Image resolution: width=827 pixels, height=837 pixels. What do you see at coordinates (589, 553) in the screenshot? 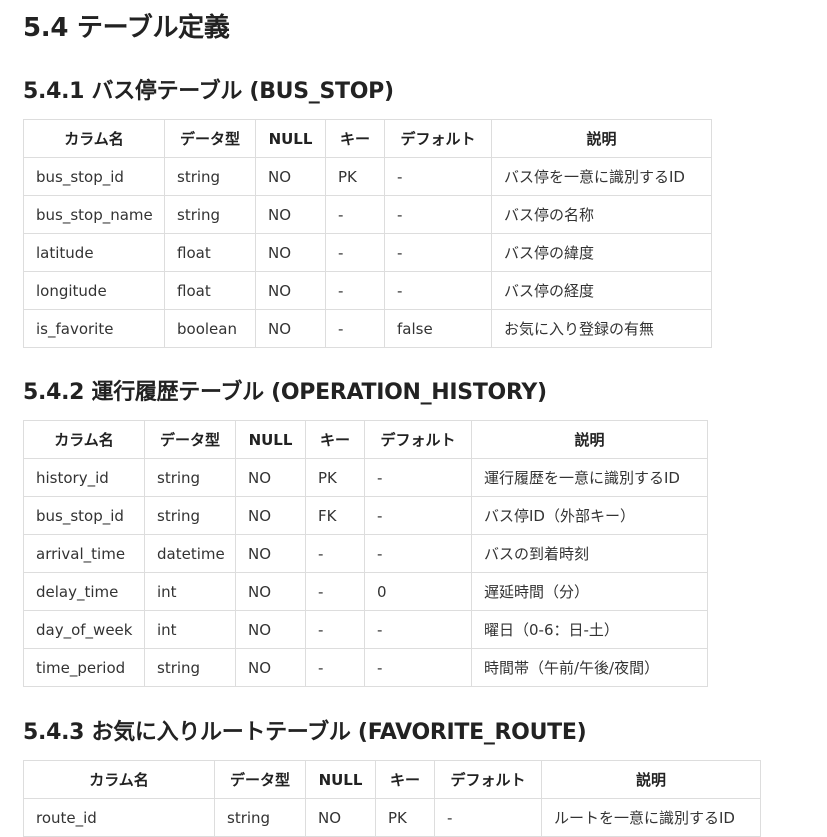
I see `table-cell: バスの到着時刻` at bounding box center [589, 553].